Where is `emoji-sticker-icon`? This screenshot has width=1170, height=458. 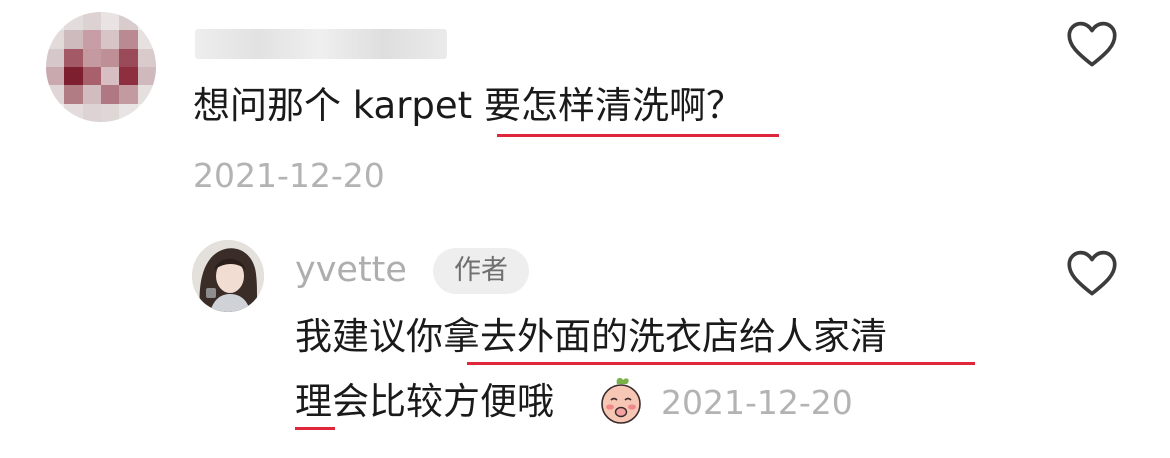 emoji-sticker-icon is located at coordinates (621, 400).